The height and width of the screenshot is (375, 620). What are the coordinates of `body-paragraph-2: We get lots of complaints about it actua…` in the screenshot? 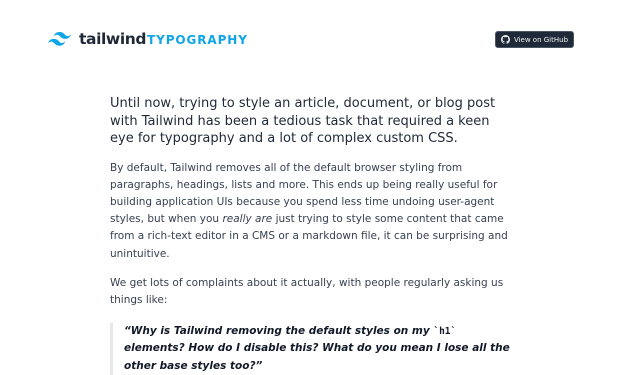 It's located at (307, 291).